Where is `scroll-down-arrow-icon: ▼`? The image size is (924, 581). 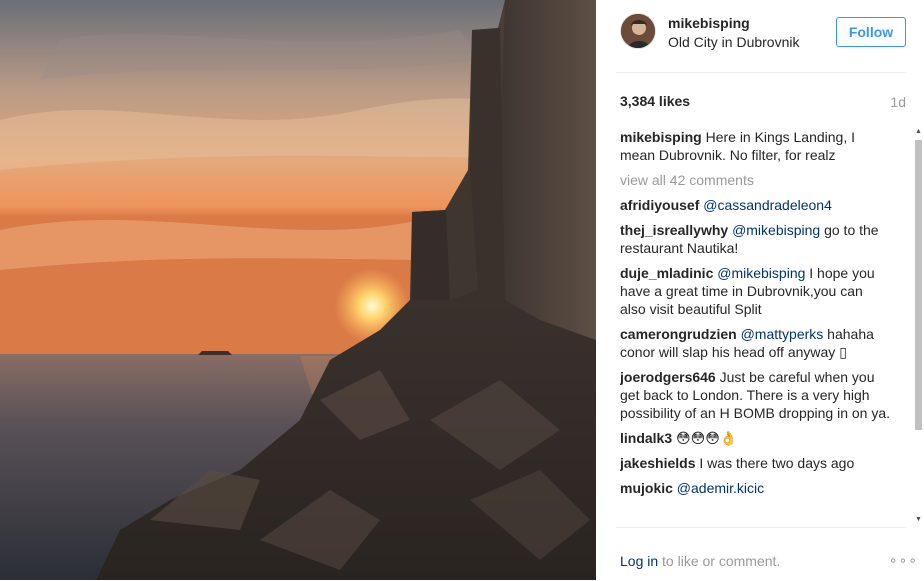 scroll-down-arrow-icon: ▼ is located at coordinates (918, 520).